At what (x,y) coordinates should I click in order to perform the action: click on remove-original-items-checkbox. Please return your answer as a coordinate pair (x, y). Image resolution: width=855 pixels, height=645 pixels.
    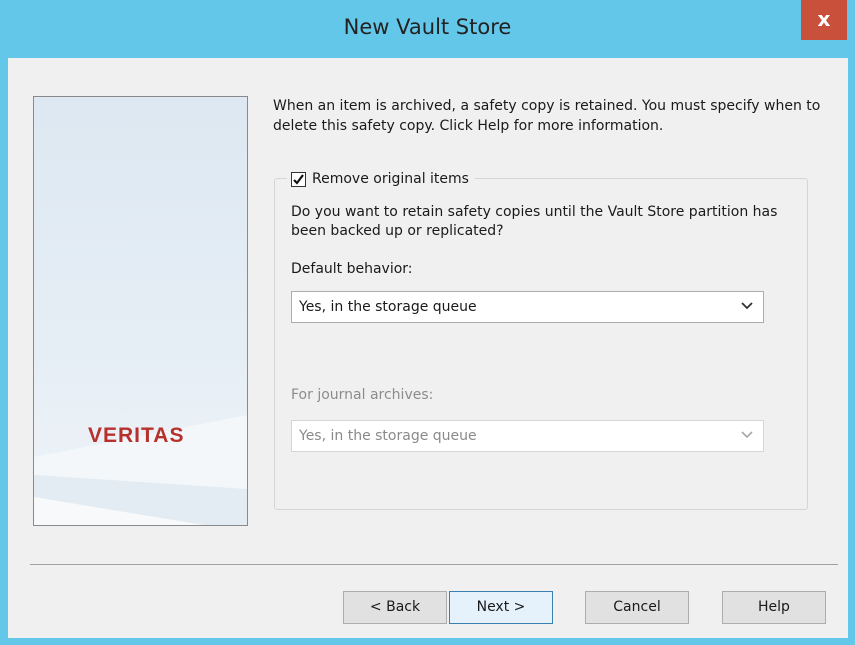
    Looking at the image, I should click on (298, 179).